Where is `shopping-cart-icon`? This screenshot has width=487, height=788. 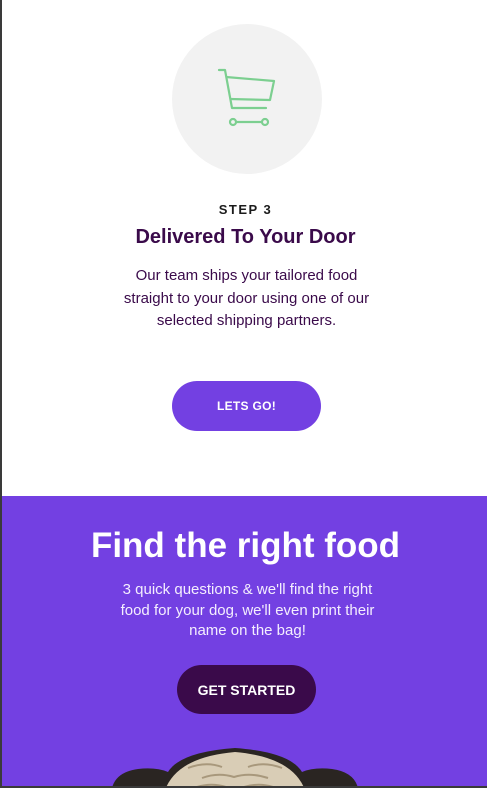
shopping-cart-icon is located at coordinates (246, 97).